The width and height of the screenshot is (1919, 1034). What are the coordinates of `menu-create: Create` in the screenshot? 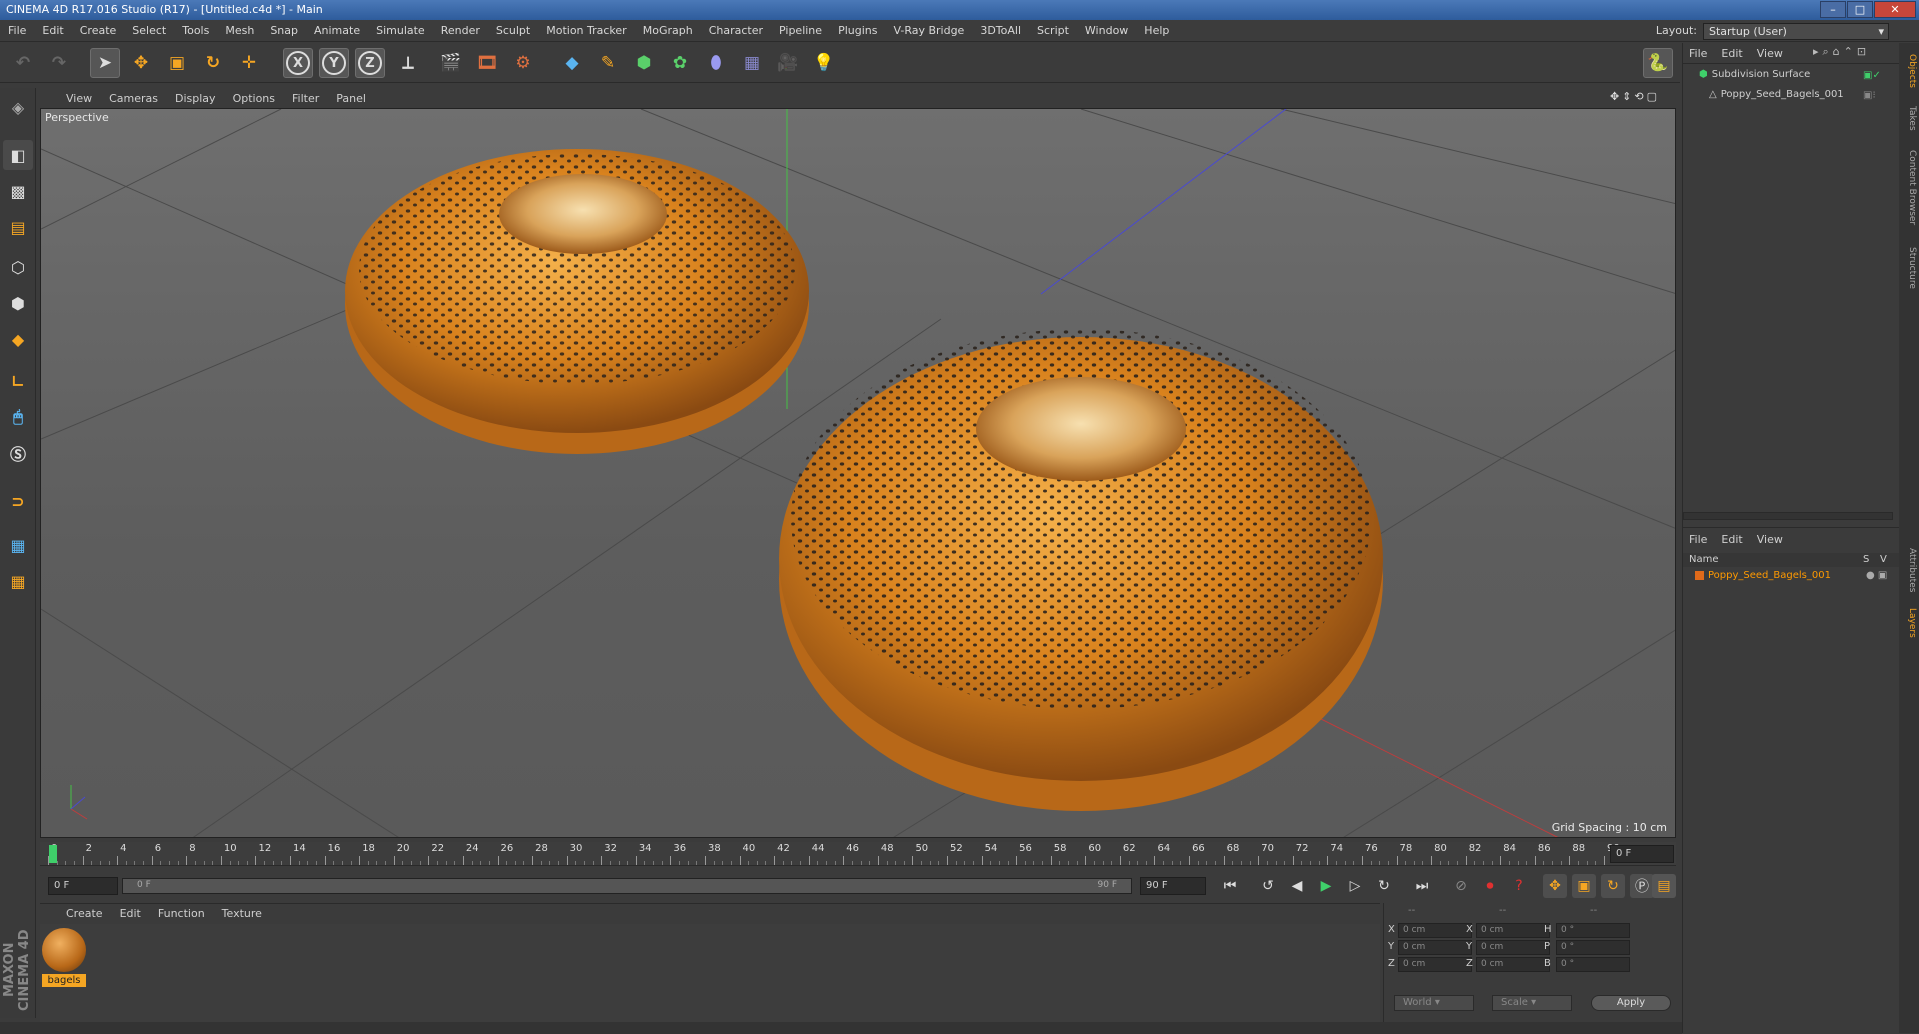 It's located at (98, 30).